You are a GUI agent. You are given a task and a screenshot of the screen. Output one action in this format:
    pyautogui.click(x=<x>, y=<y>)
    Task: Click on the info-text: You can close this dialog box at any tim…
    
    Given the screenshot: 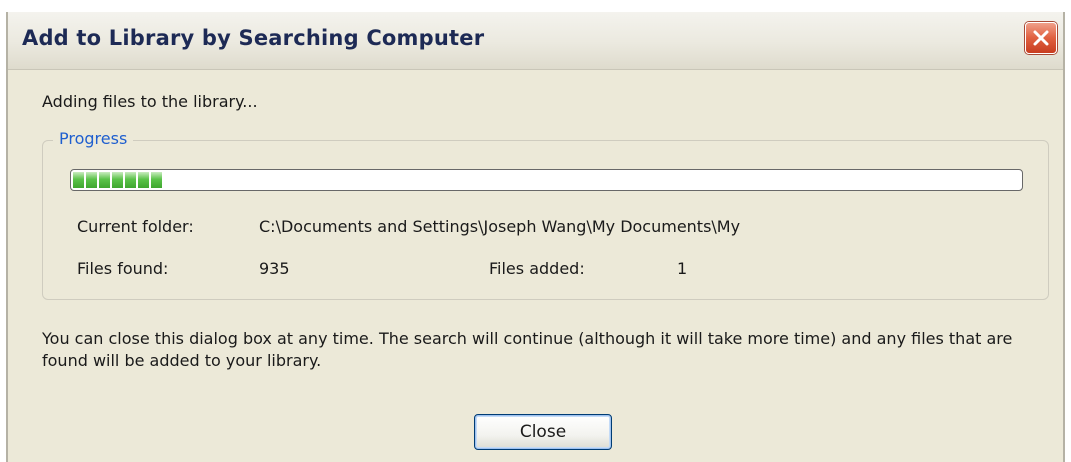 What is the action you would take?
    pyautogui.click(x=527, y=349)
    